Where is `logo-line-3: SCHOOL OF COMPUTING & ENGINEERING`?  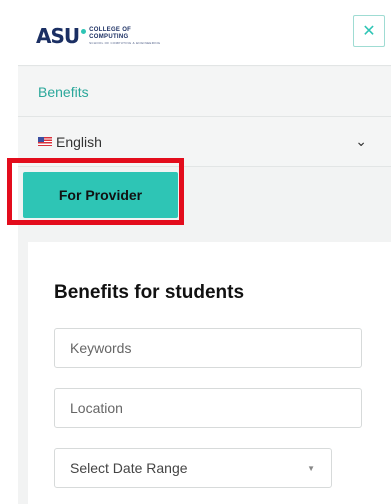
logo-line-3: SCHOOL OF COMPUTING & ENGINEERING is located at coordinates (125, 43).